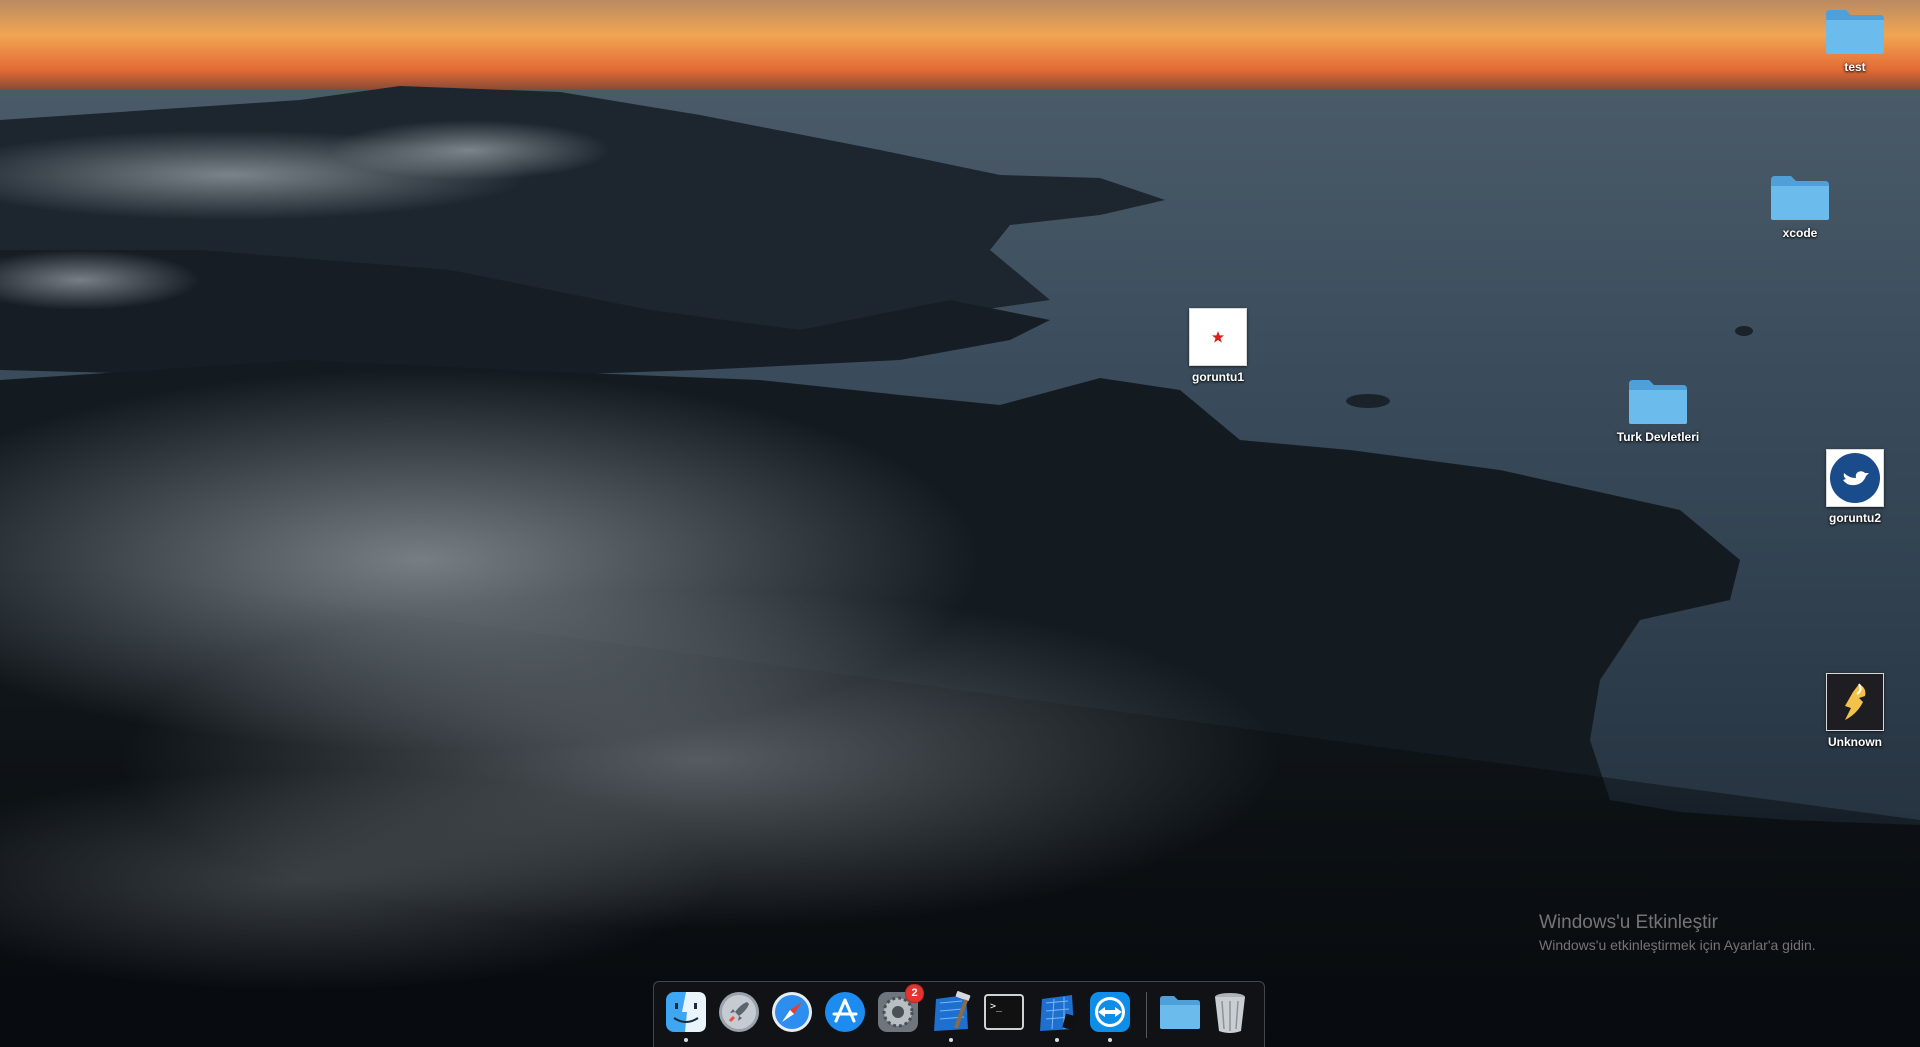 The width and height of the screenshot is (1920, 1047). Describe the element at coordinates (686, 1012) in the screenshot. I see `finder-icon` at that location.